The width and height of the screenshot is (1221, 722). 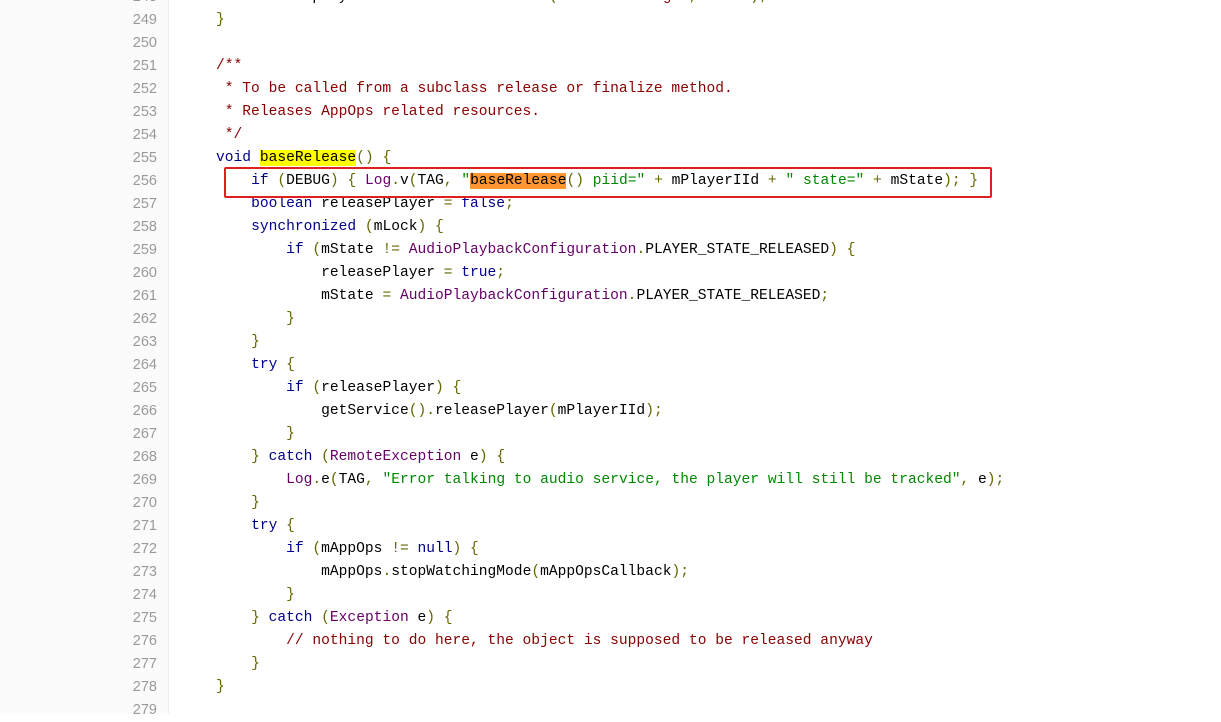 I want to click on code-line: 270 }, so click(x=610, y=503).